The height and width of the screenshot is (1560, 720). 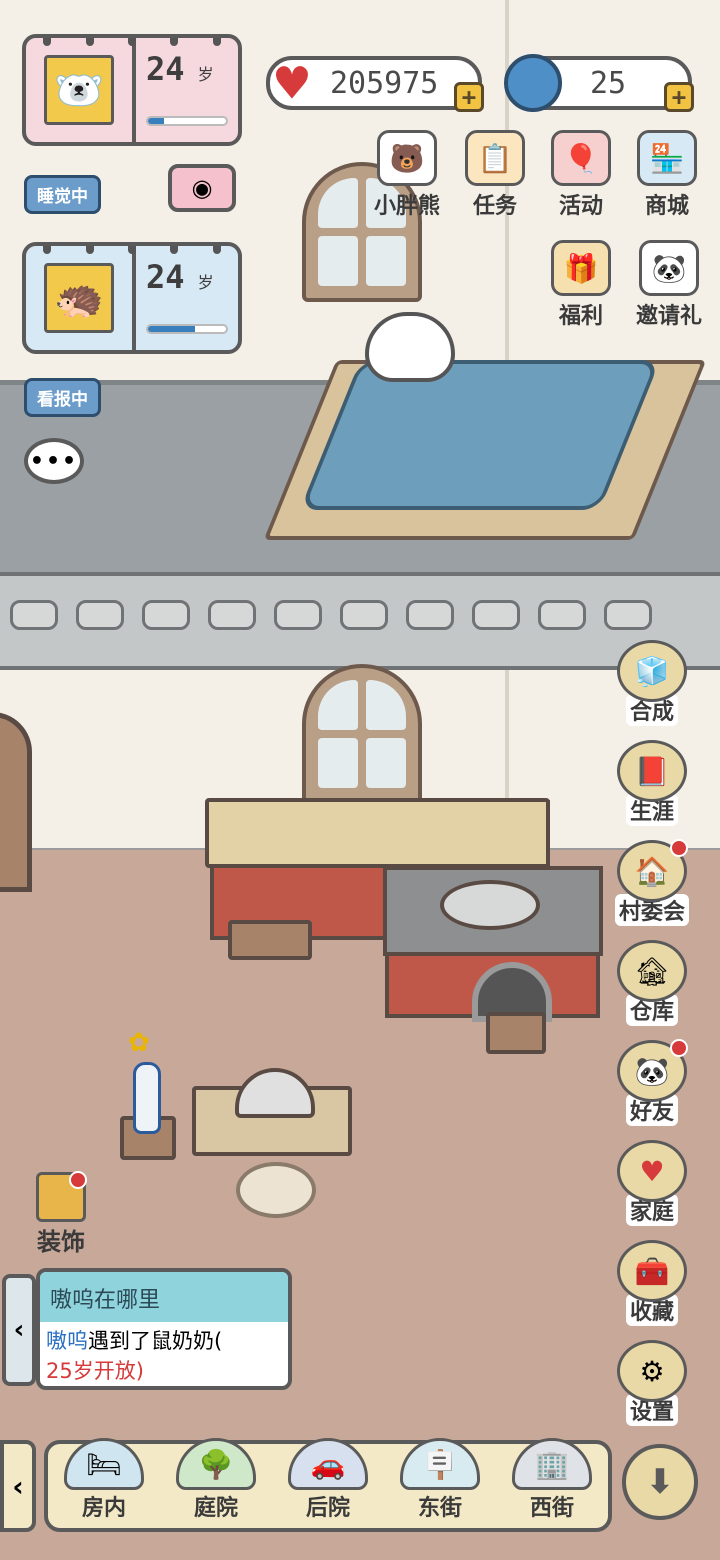 What do you see at coordinates (360, 620) in the screenshot?
I see `beam-stones` at bounding box center [360, 620].